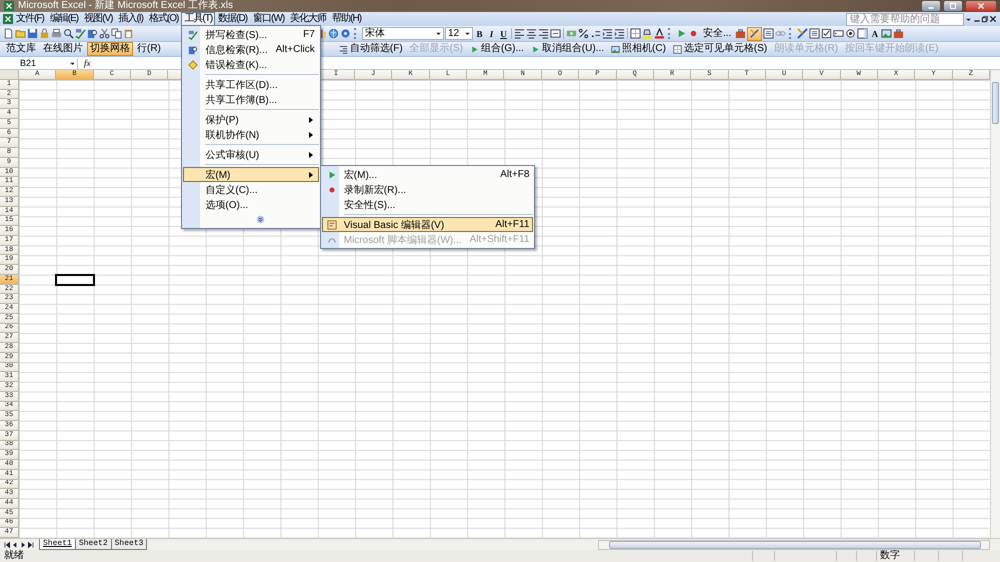 The width and height of the screenshot is (1000, 562). What do you see at coordinates (459, 33) in the screenshot?
I see `font-size-dropdown: 12` at bounding box center [459, 33].